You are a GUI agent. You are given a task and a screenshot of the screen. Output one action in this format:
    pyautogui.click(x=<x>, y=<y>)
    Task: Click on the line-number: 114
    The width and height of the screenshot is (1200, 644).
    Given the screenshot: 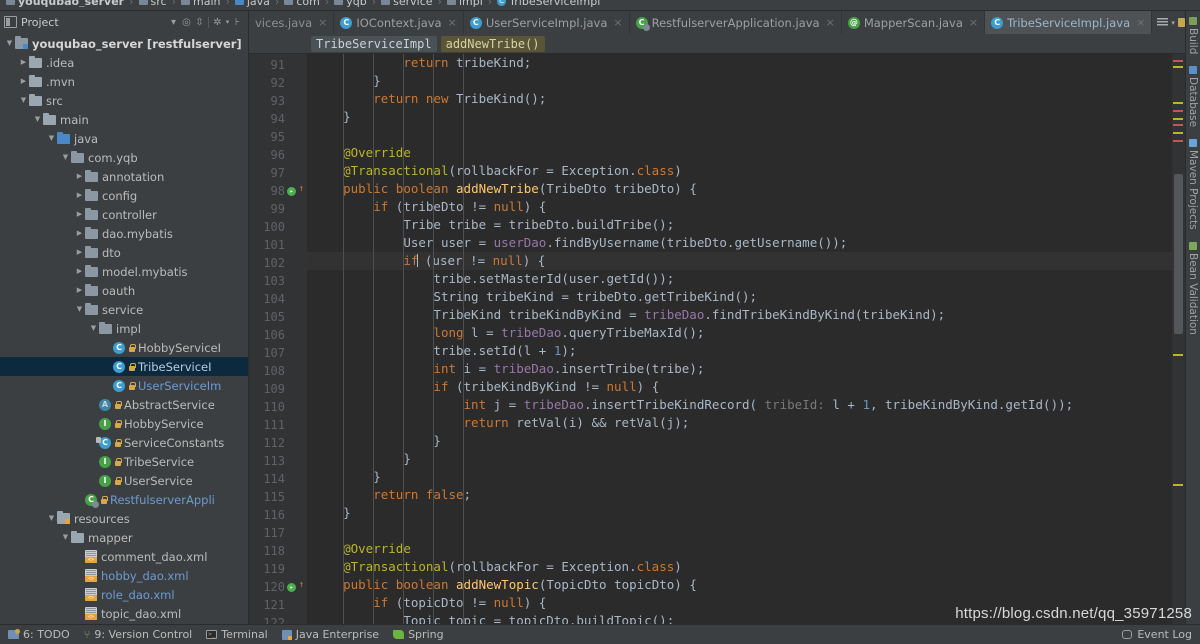 What is the action you would take?
    pyautogui.click(x=278, y=479)
    